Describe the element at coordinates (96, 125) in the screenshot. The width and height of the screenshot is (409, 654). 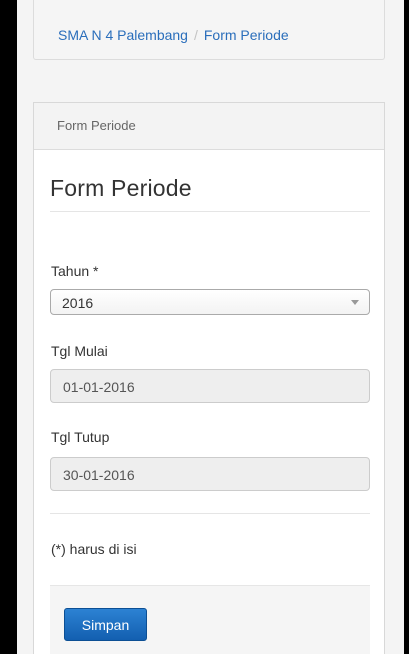
I see `panel-heading-title: Form Periode` at that location.